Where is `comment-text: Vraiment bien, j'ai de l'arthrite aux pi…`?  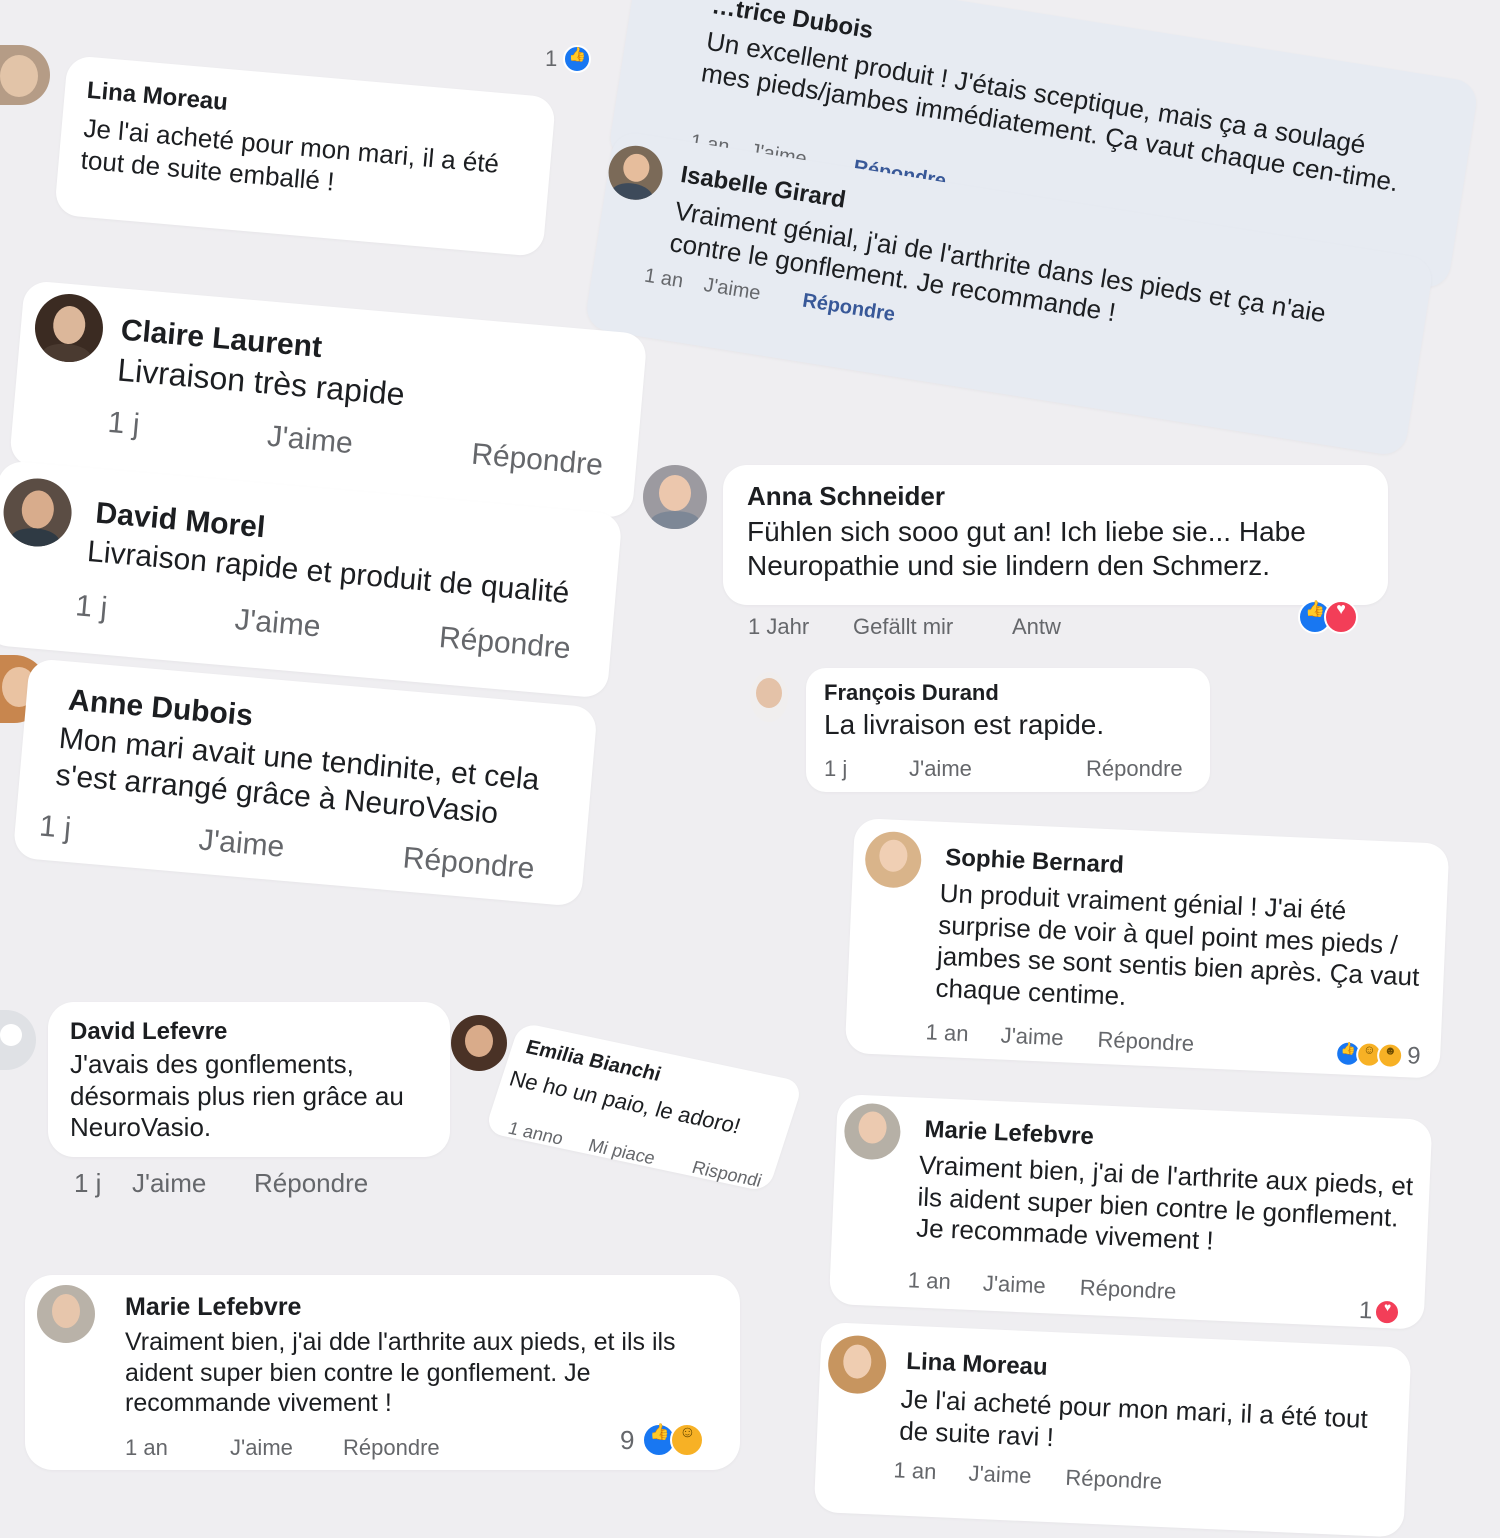
comment-text: Vraiment bien, j'ai de l'arthrite aux pi… is located at coordinates (1164, 1202).